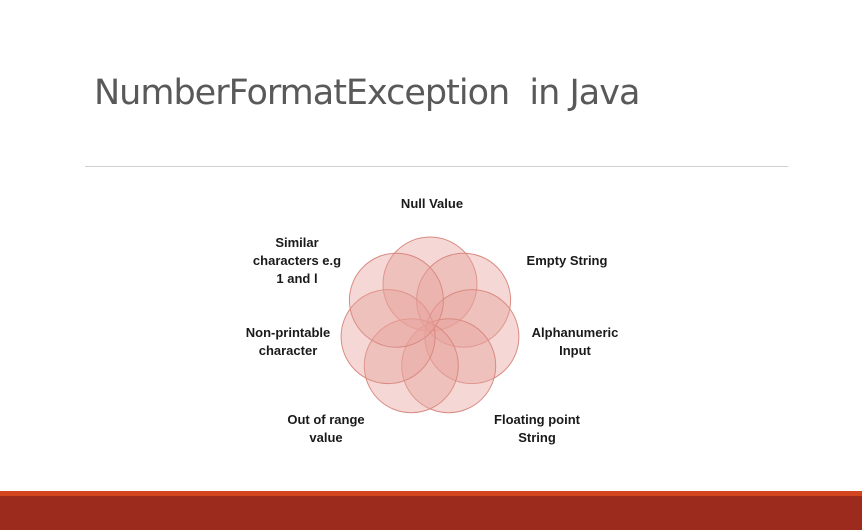 The width and height of the screenshot is (862, 530). I want to click on diagram-label: Out of range value, so click(326, 428).